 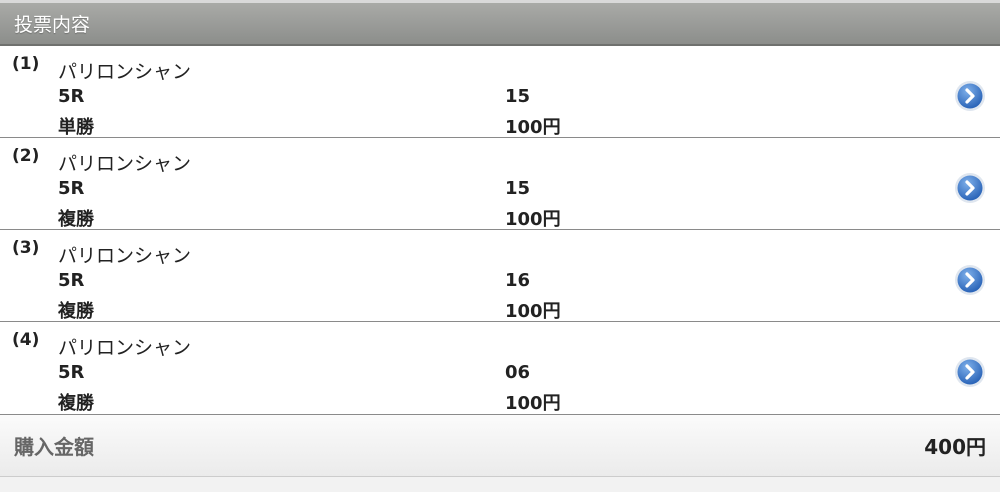 What do you see at coordinates (52, 25) in the screenshot?
I see `page-title: 投票内容` at bounding box center [52, 25].